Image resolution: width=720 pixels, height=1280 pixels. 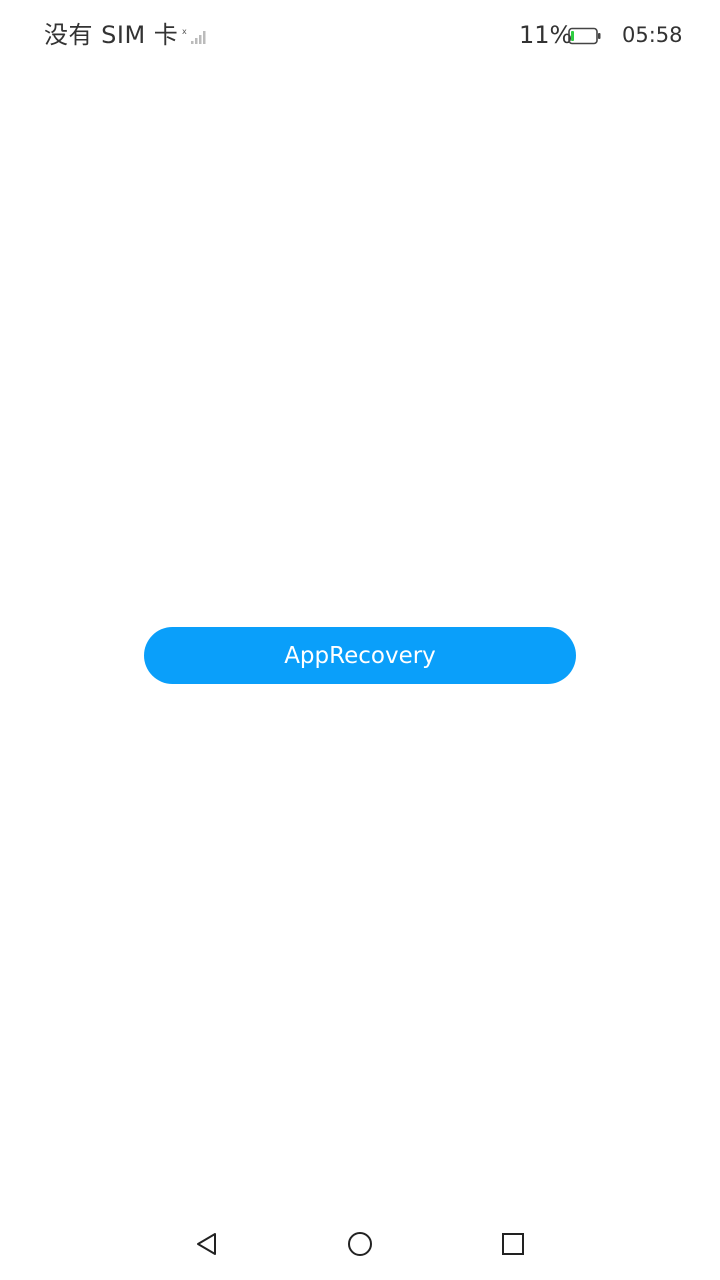 What do you see at coordinates (196, 36) in the screenshot?
I see `signal-no-sim-icon: x` at bounding box center [196, 36].